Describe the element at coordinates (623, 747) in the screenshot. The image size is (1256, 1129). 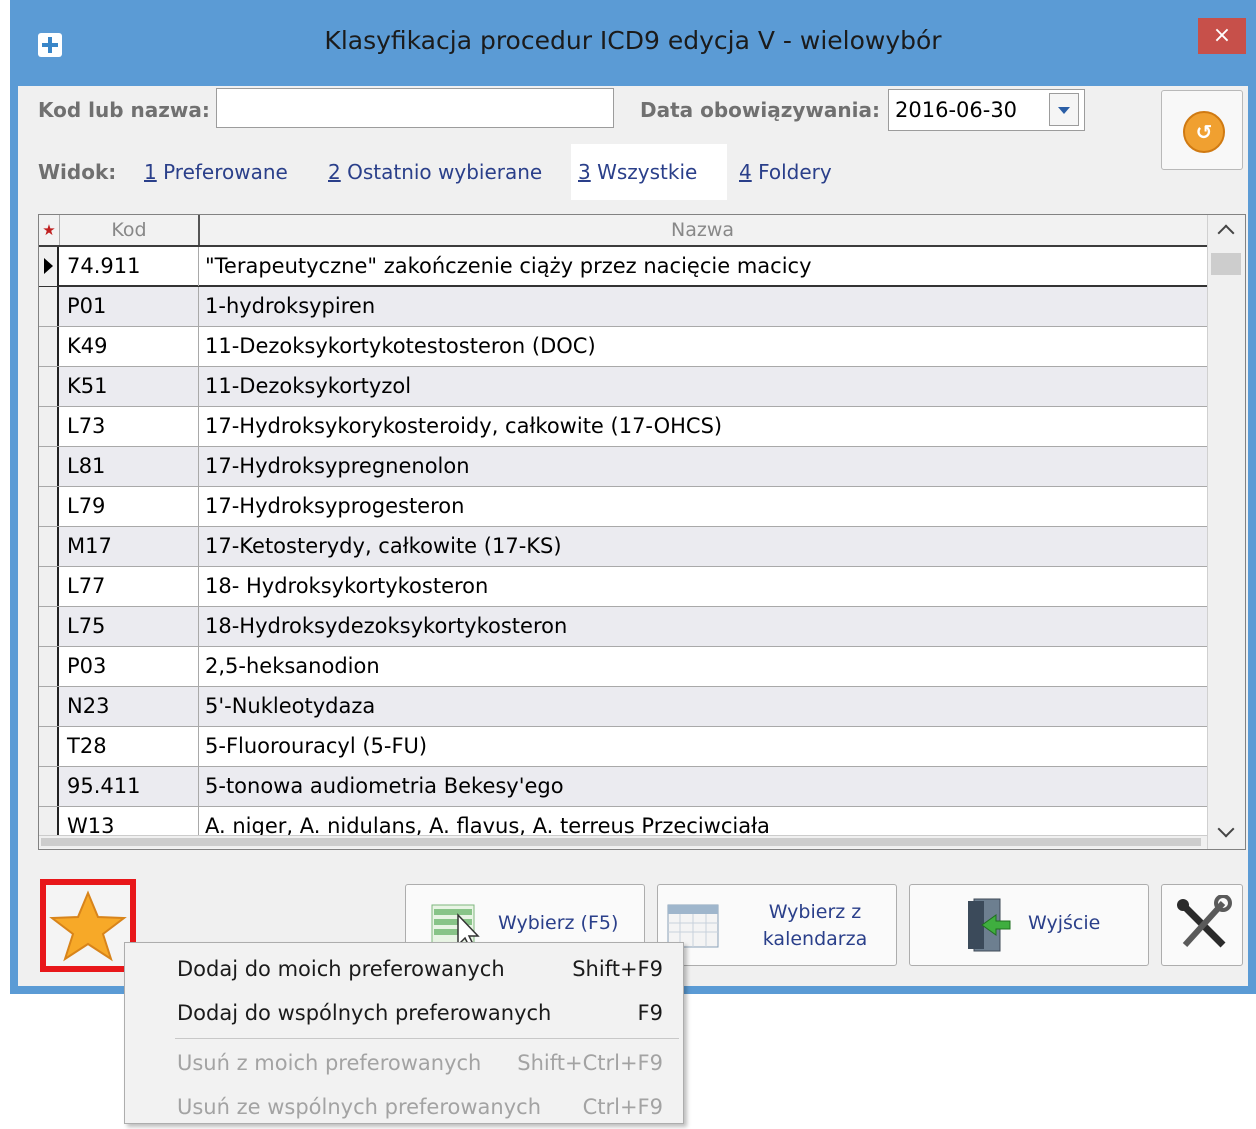
I see `table-row: T28 5-Fluorouracyl (5-FU)` at that location.